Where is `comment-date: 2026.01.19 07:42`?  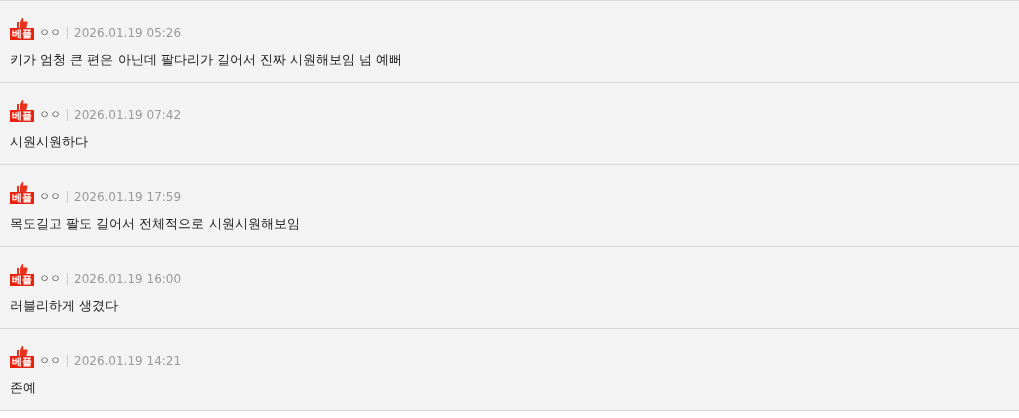 comment-date: 2026.01.19 07:42 is located at coordinates (128, 115).